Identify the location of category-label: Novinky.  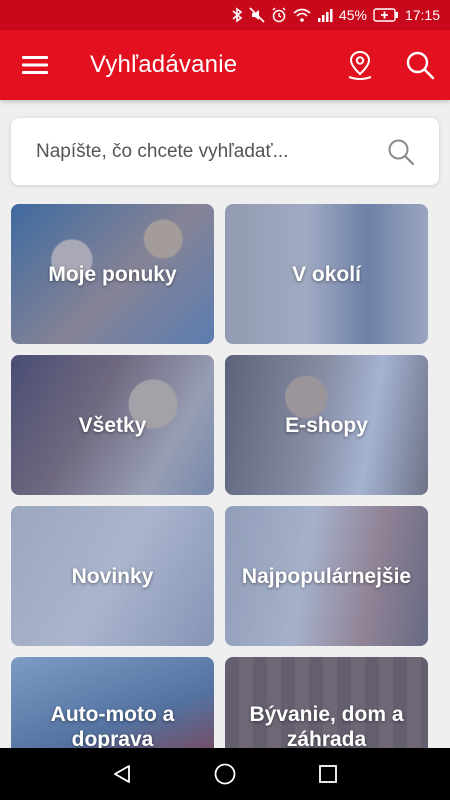
(112, 576).